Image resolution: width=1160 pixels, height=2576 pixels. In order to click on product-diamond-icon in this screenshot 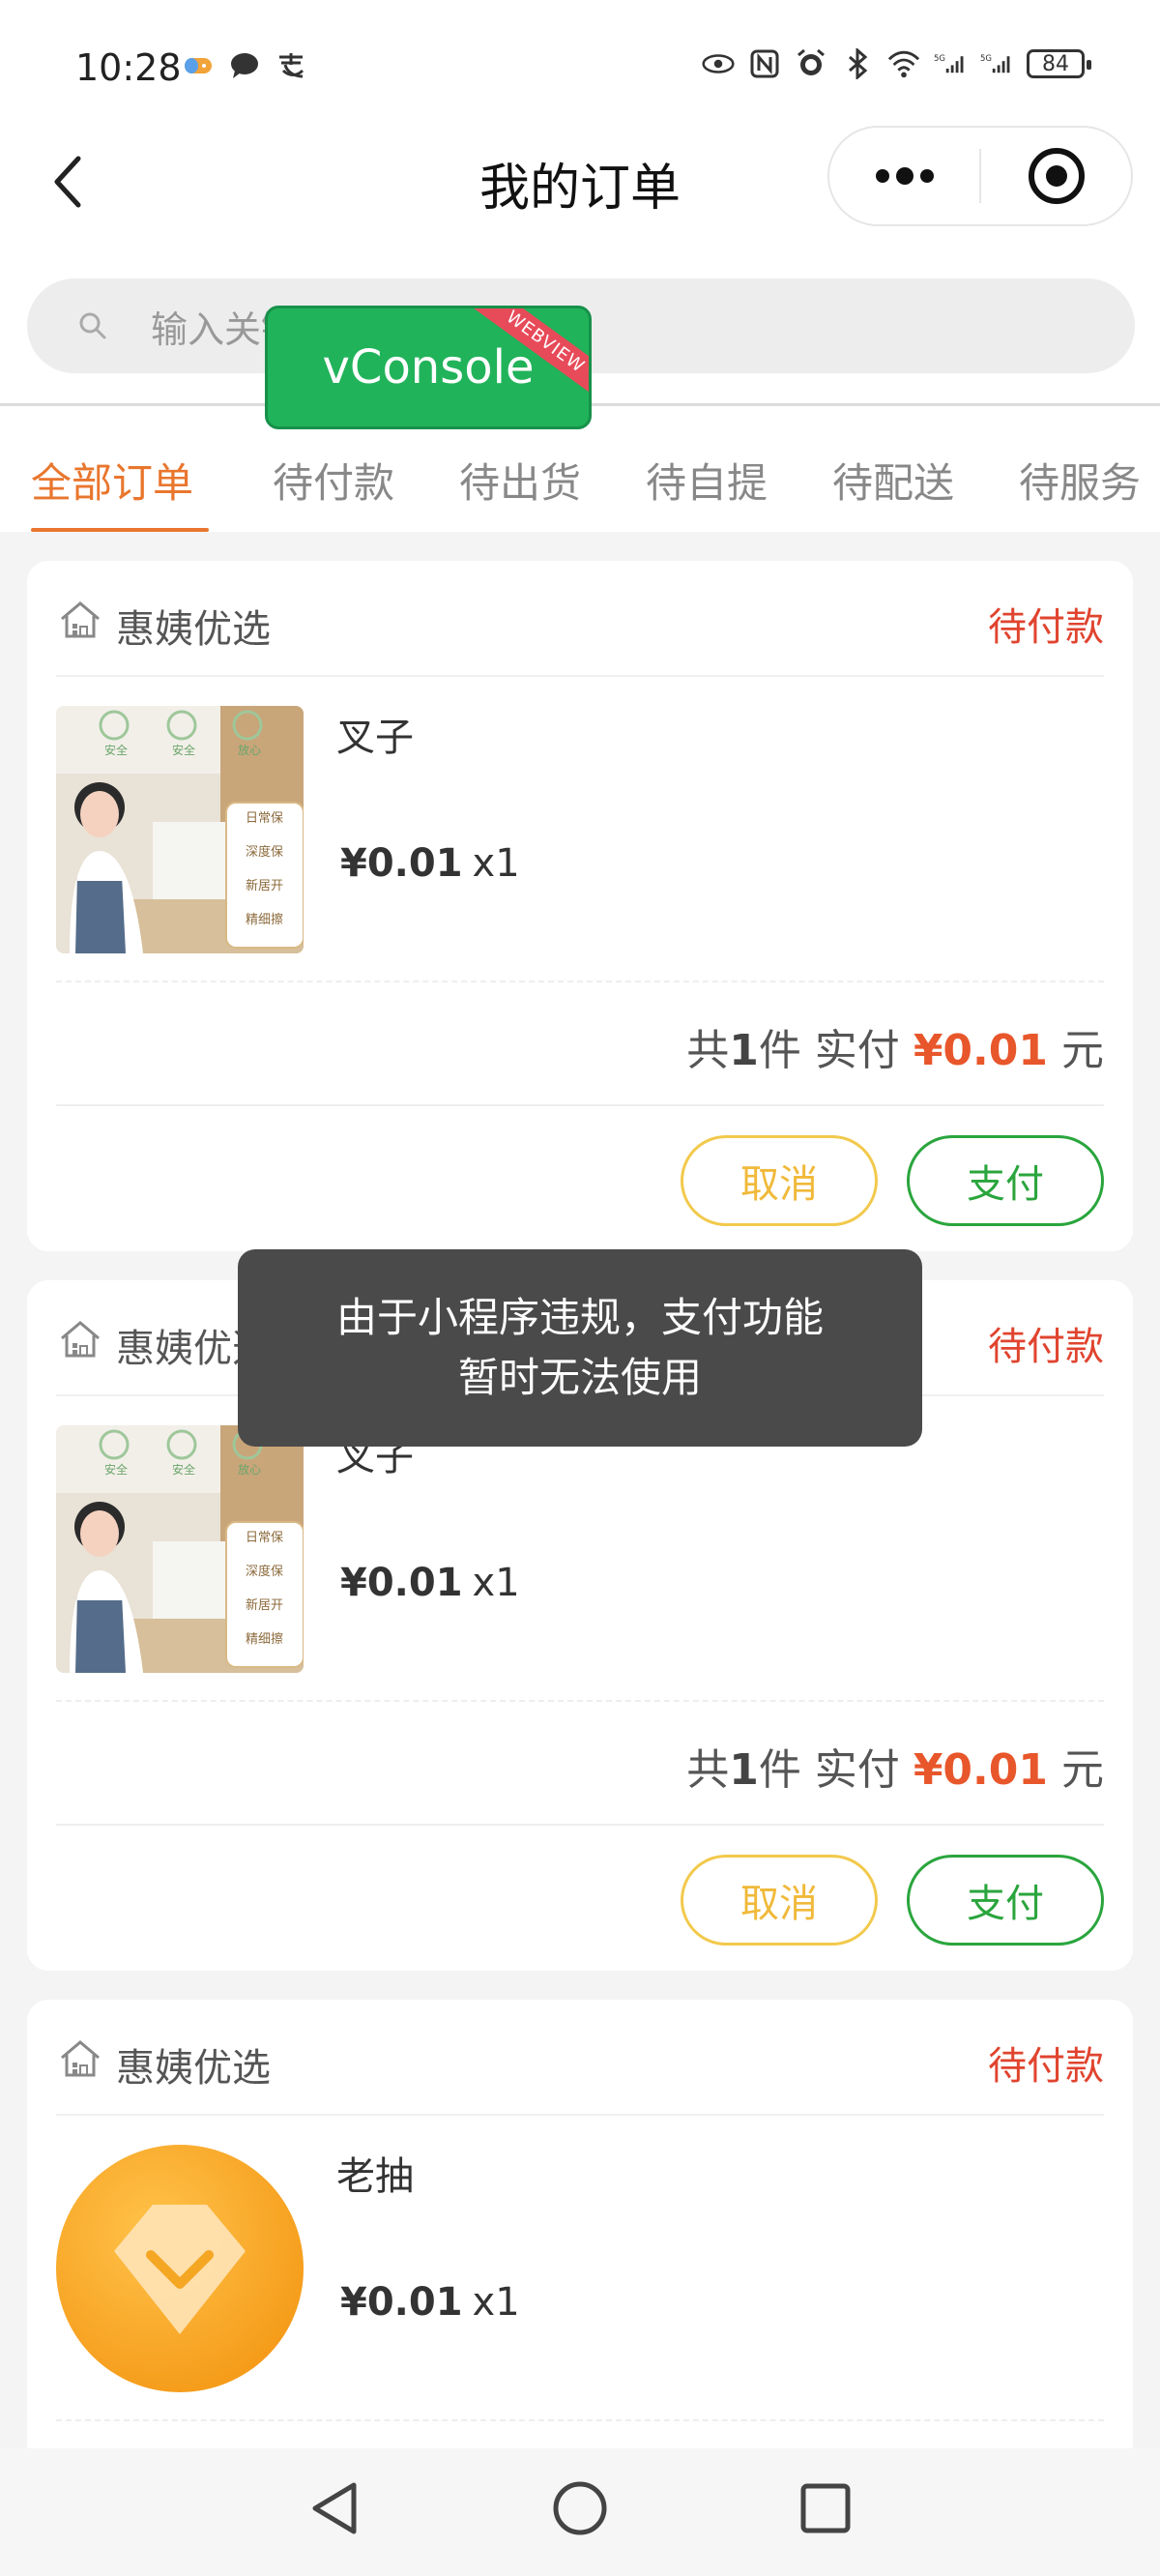, I will do `click(180, 2268)`.